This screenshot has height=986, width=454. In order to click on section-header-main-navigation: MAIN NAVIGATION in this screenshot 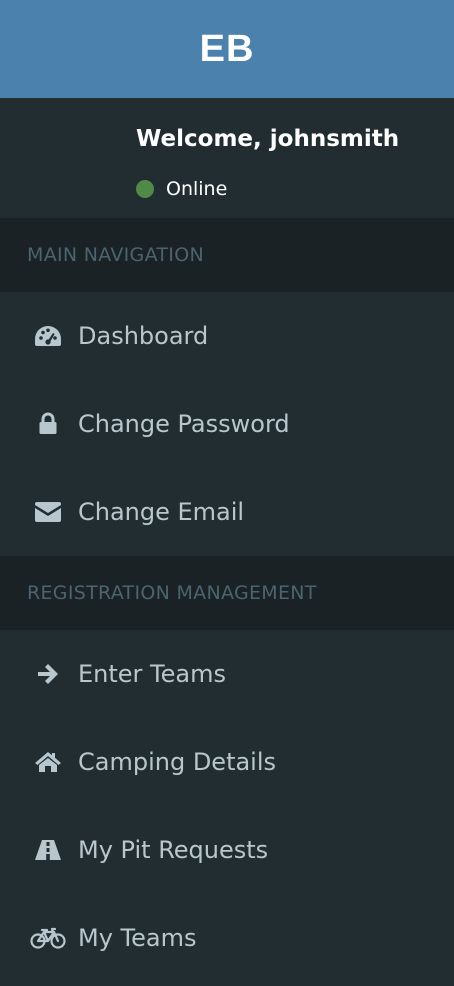, I will do `click(227, 255)`.